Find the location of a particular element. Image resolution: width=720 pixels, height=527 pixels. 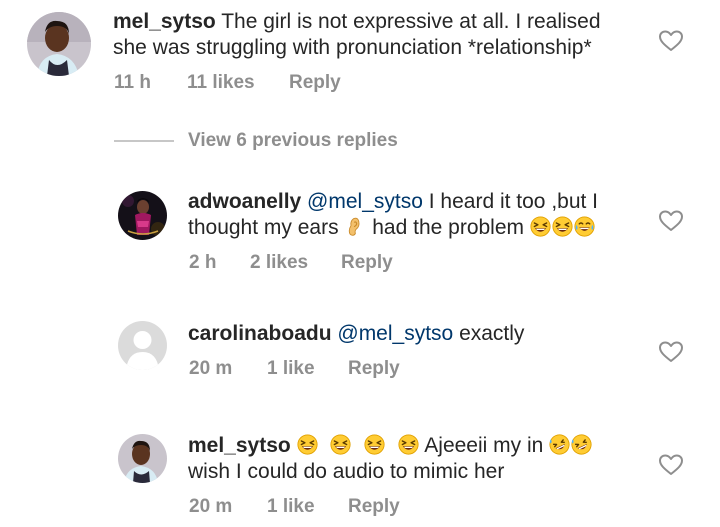

comment-text: carolinaboadu @mel_sytso exactly is located at coordinates (428, 334).